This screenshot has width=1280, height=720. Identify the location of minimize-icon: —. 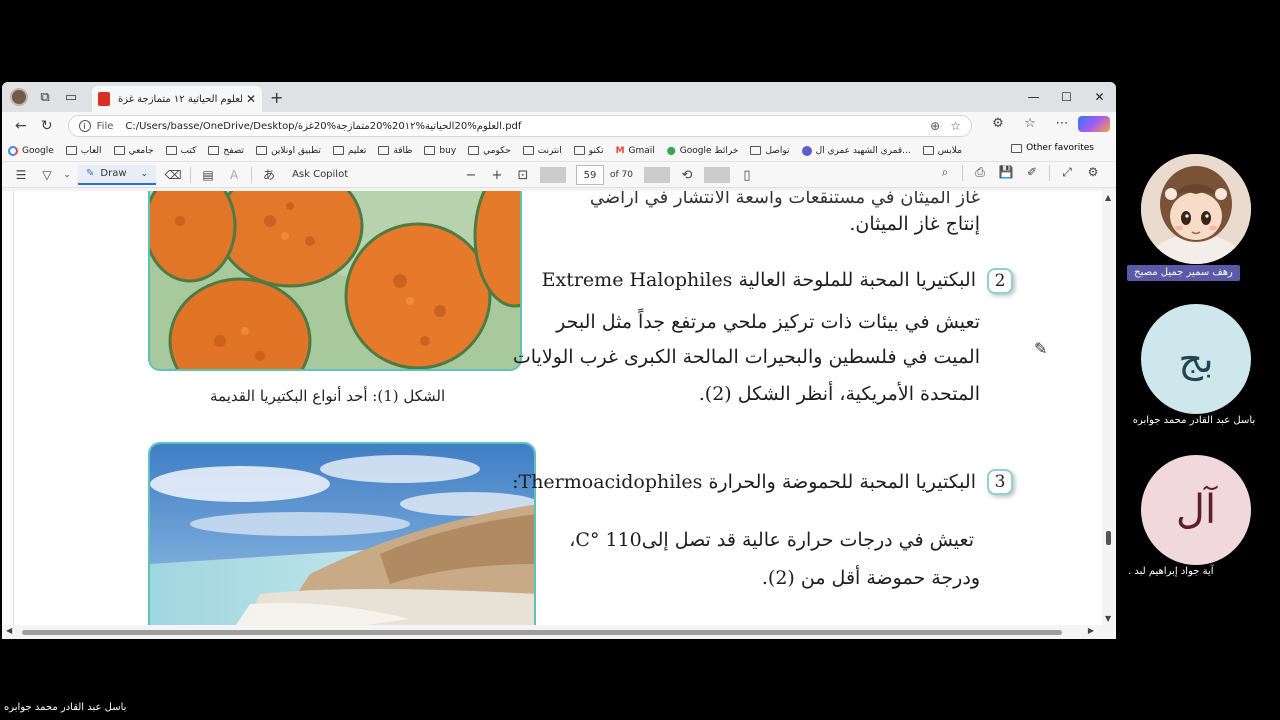
(1033, 97).